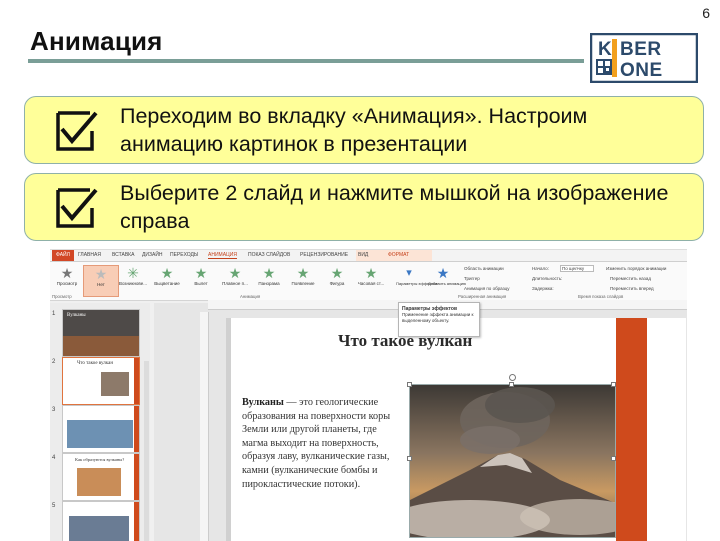 This screenshot has width=720, height=541. Describe the element at coordinates (152, 255) in the screenshot. I see `tab-design: ДИЗАЙН` at that location.